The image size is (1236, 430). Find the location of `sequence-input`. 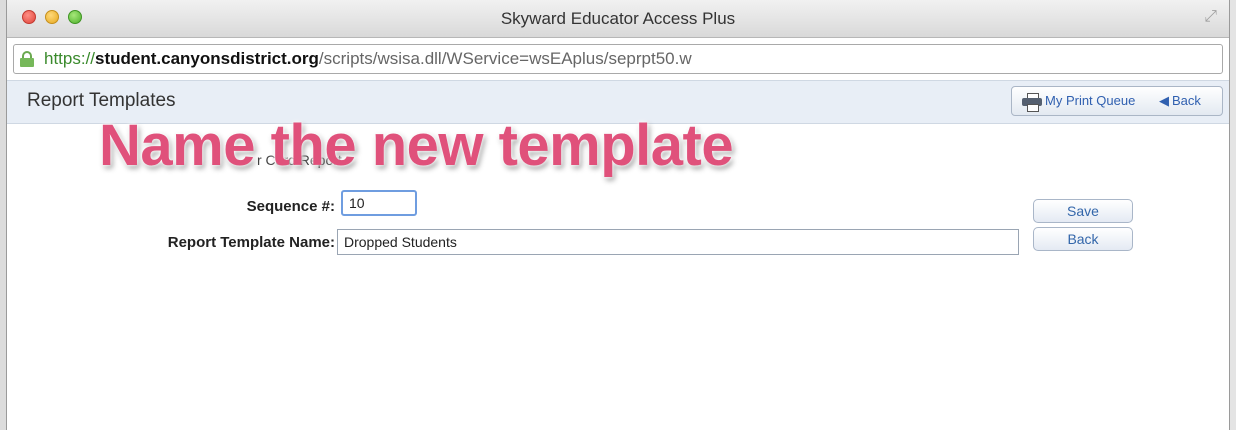

sequence-input is located at coordinates (379, 203).